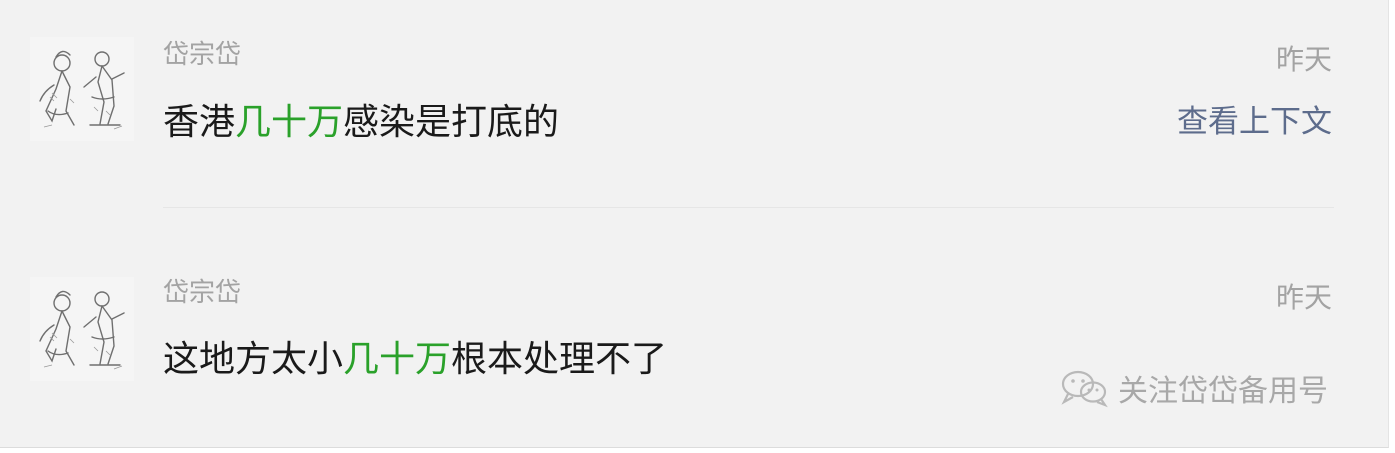  I want to click on message-text-before: 香港, so click(199, 122).